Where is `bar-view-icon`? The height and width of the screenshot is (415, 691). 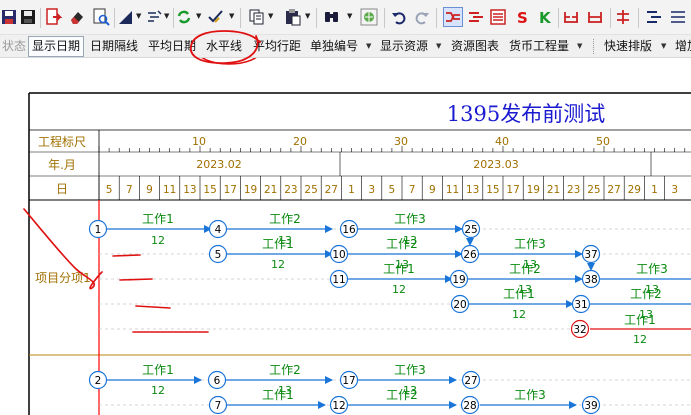 bar-view-icon is located at coordinates (476, 17).